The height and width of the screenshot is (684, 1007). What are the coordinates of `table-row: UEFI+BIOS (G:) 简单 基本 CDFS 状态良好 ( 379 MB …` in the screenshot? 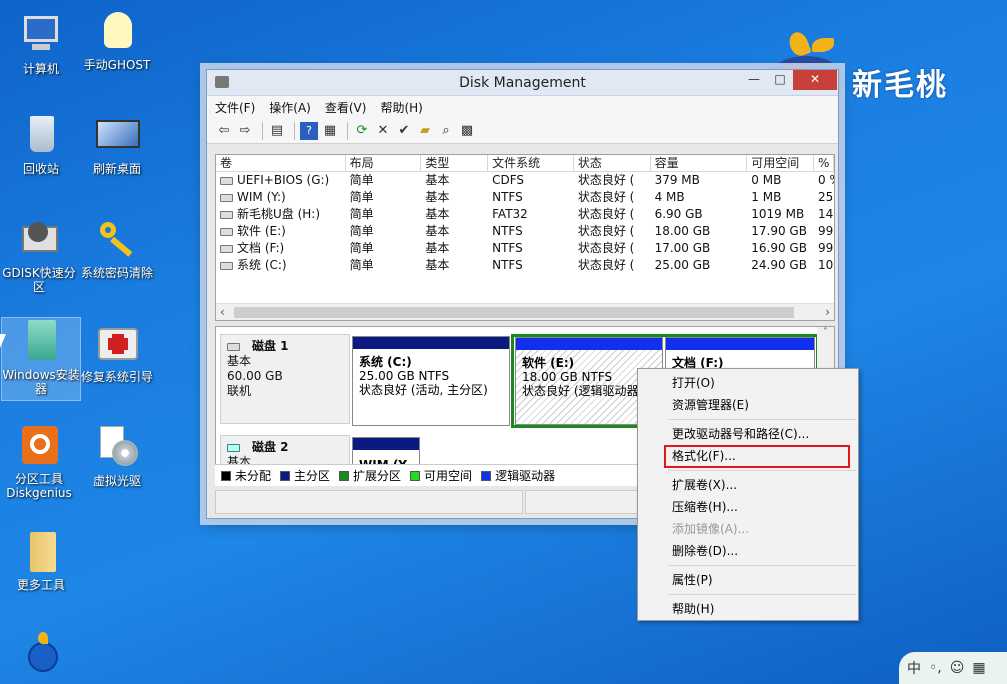 It's located at (525, 180).